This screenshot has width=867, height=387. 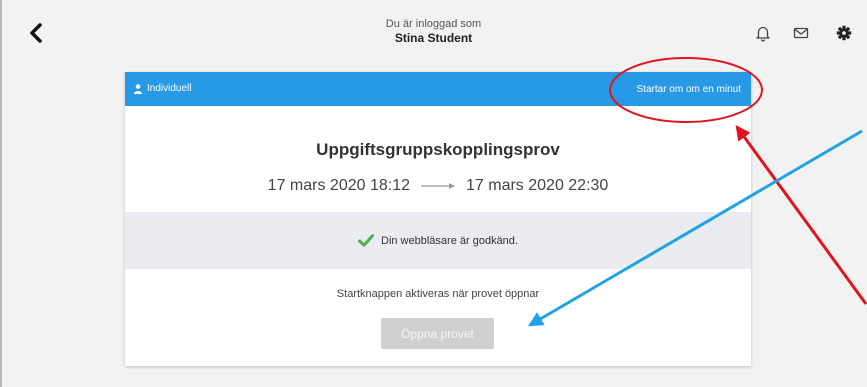 What do you see at coordinates (138, 88) in the screenshot?
I see `user-icon` at bounding box center [138, 88].